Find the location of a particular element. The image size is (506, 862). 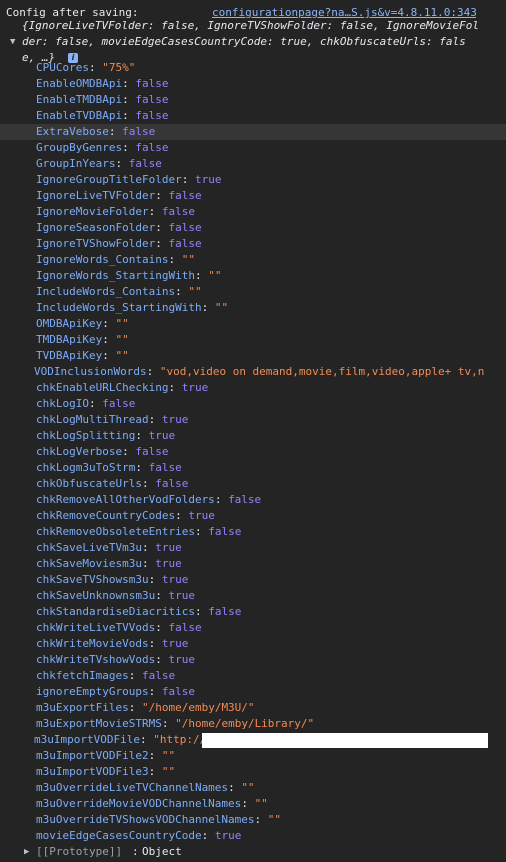

property-key: CPUCores is located at coordinates (62, 67).